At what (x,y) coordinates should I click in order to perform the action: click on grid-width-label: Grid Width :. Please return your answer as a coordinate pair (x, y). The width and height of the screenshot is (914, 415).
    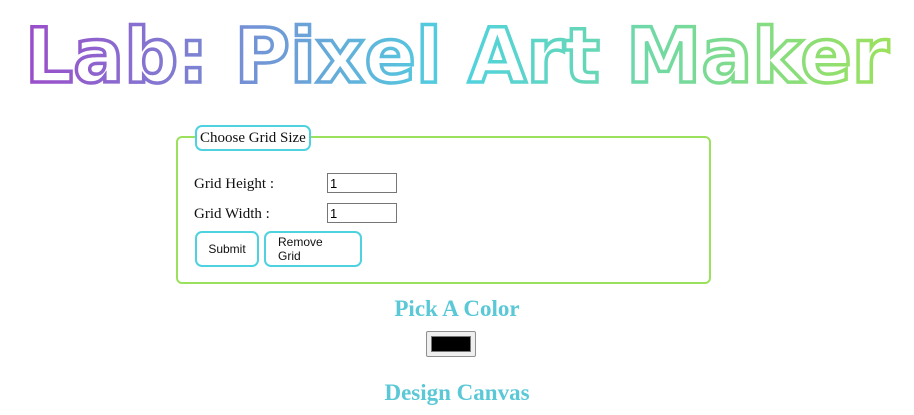
    Looking at the image, I should click on (232, 214).